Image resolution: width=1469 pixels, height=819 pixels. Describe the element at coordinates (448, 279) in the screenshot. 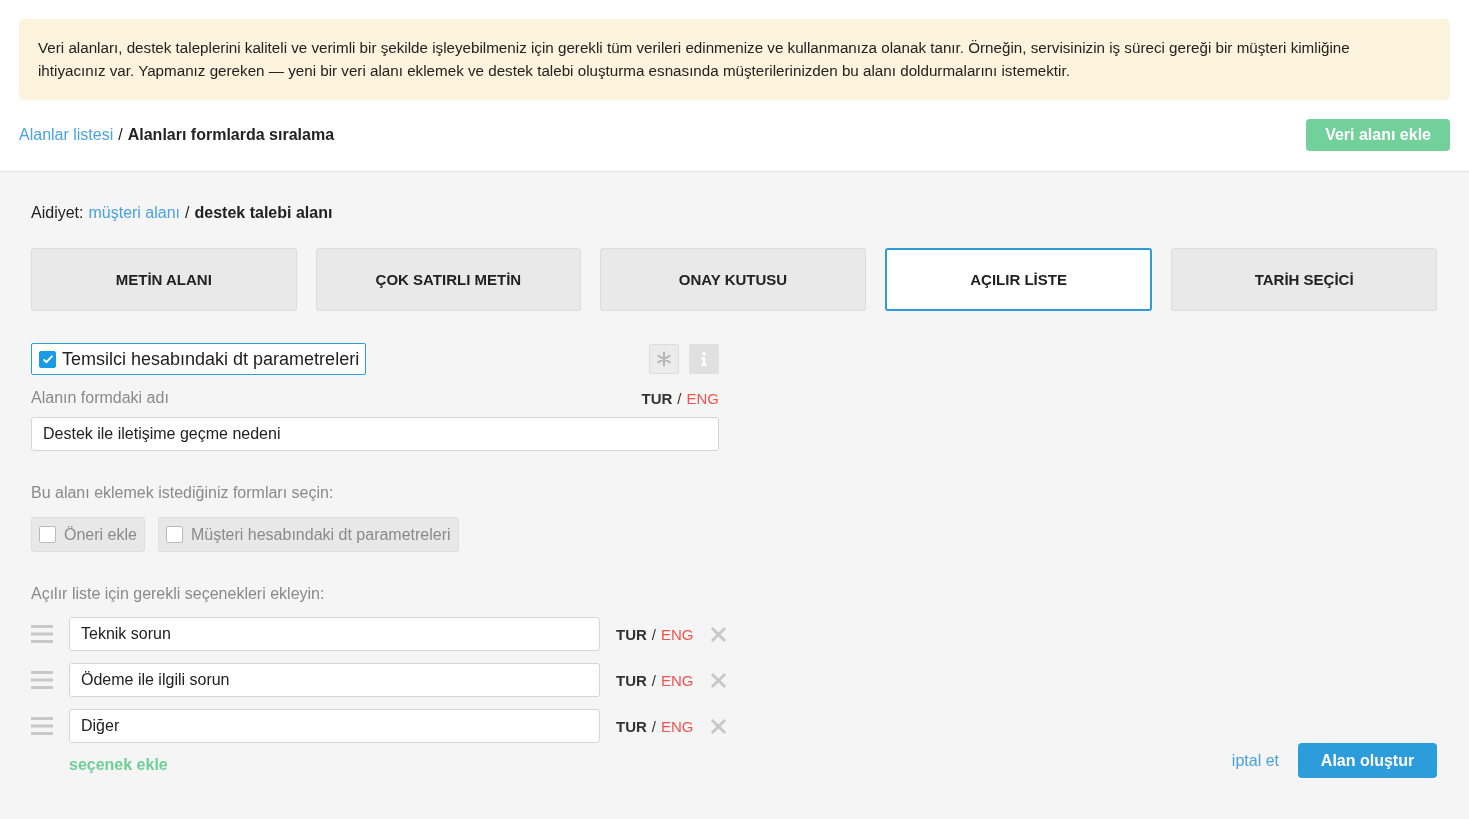

I see `field-type-tab: ÇOK SATIRLI METİN` at that location.